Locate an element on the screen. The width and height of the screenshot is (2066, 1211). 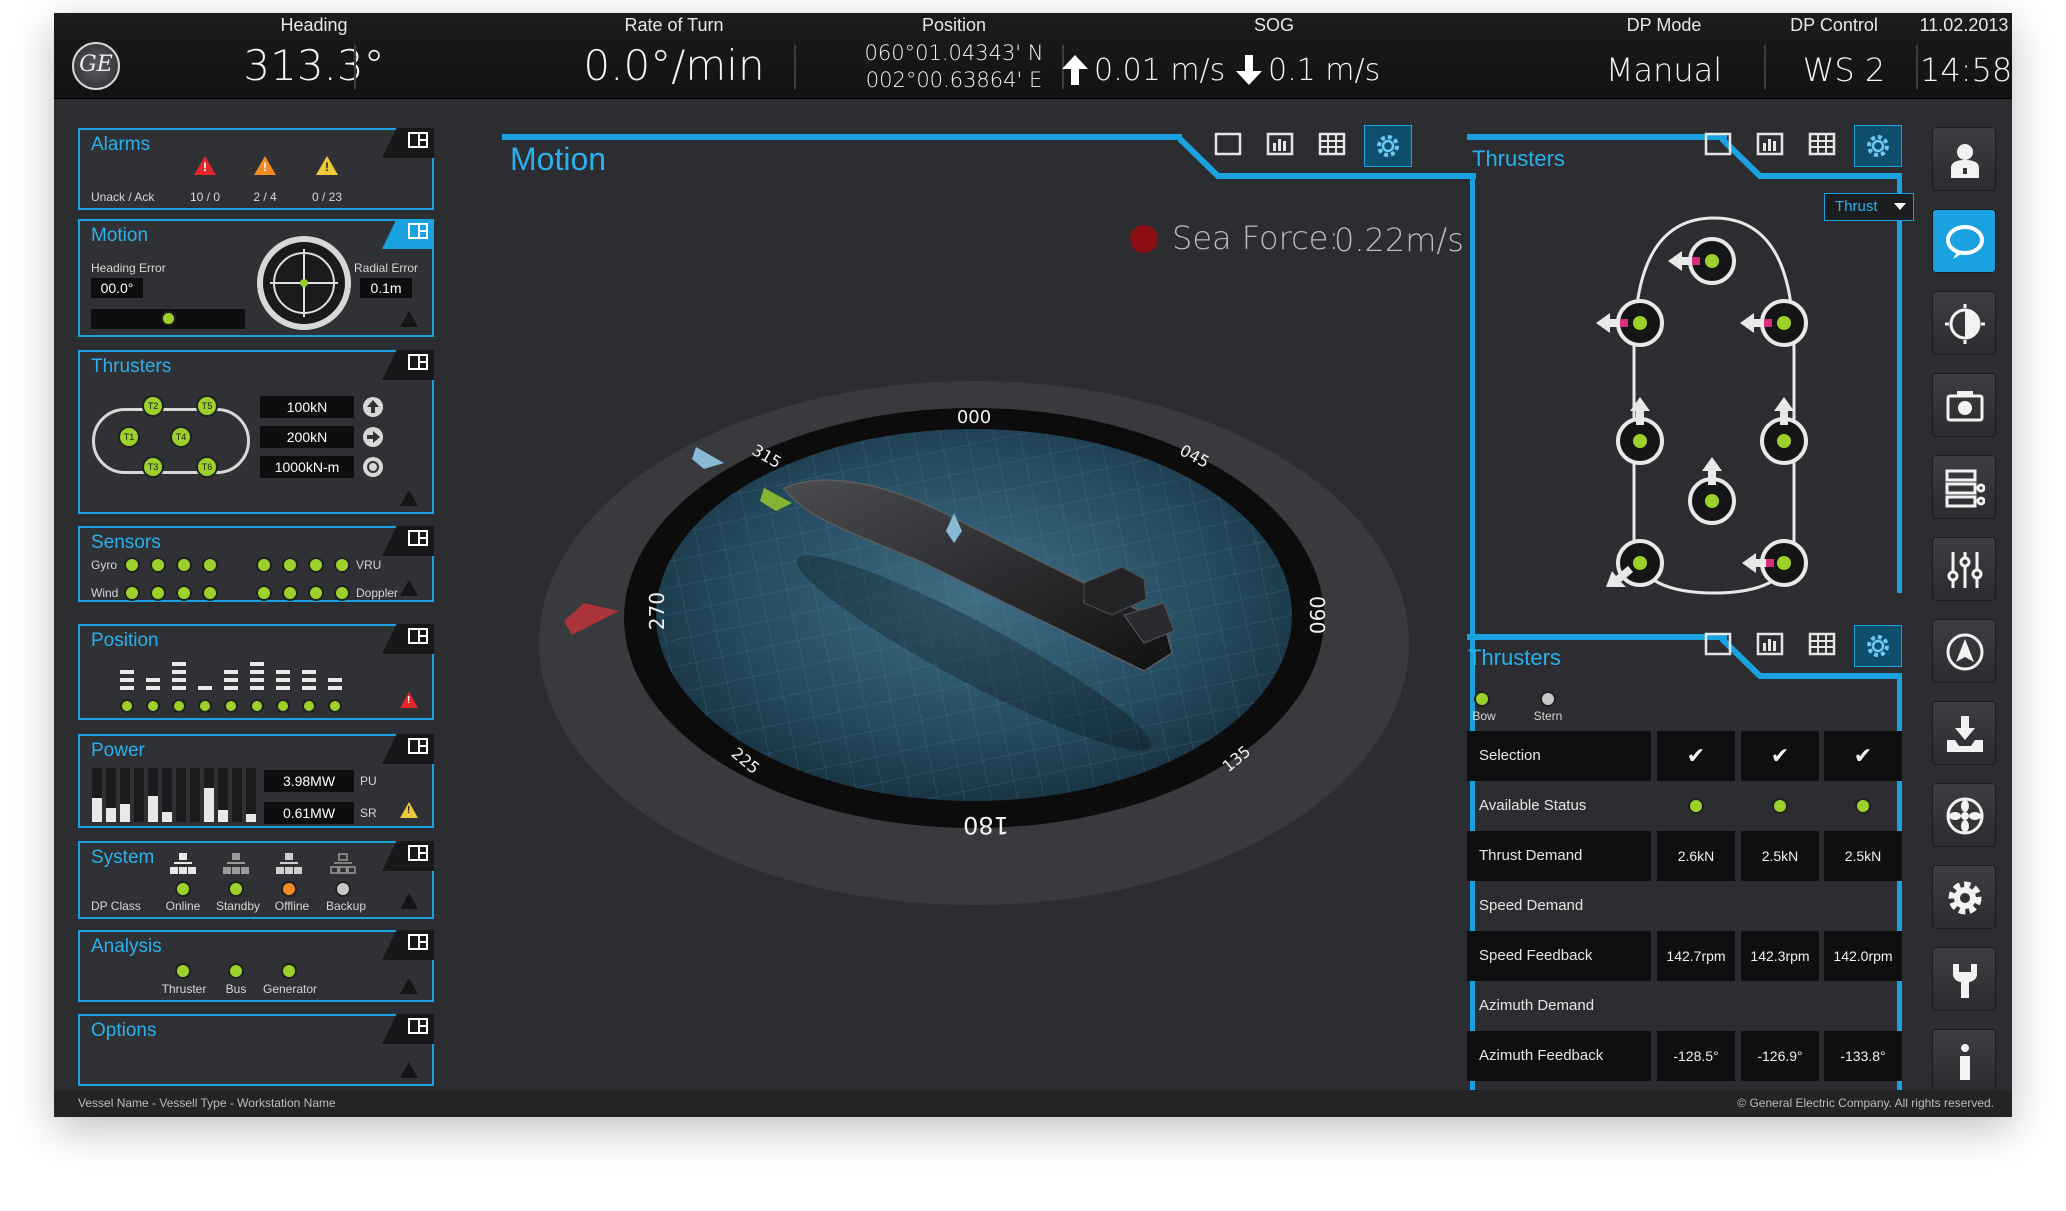
position-bars-chart is located at coordinates (231, 687).